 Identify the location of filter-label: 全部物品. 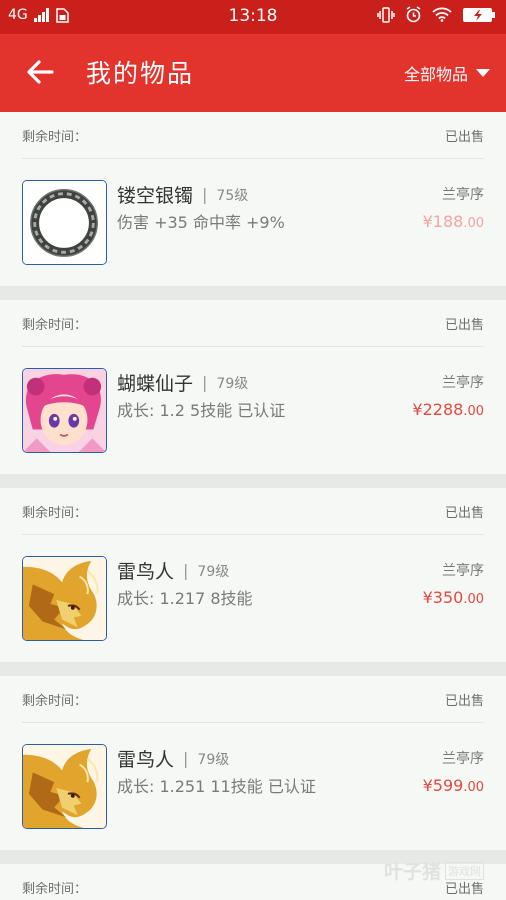
(435, 74).